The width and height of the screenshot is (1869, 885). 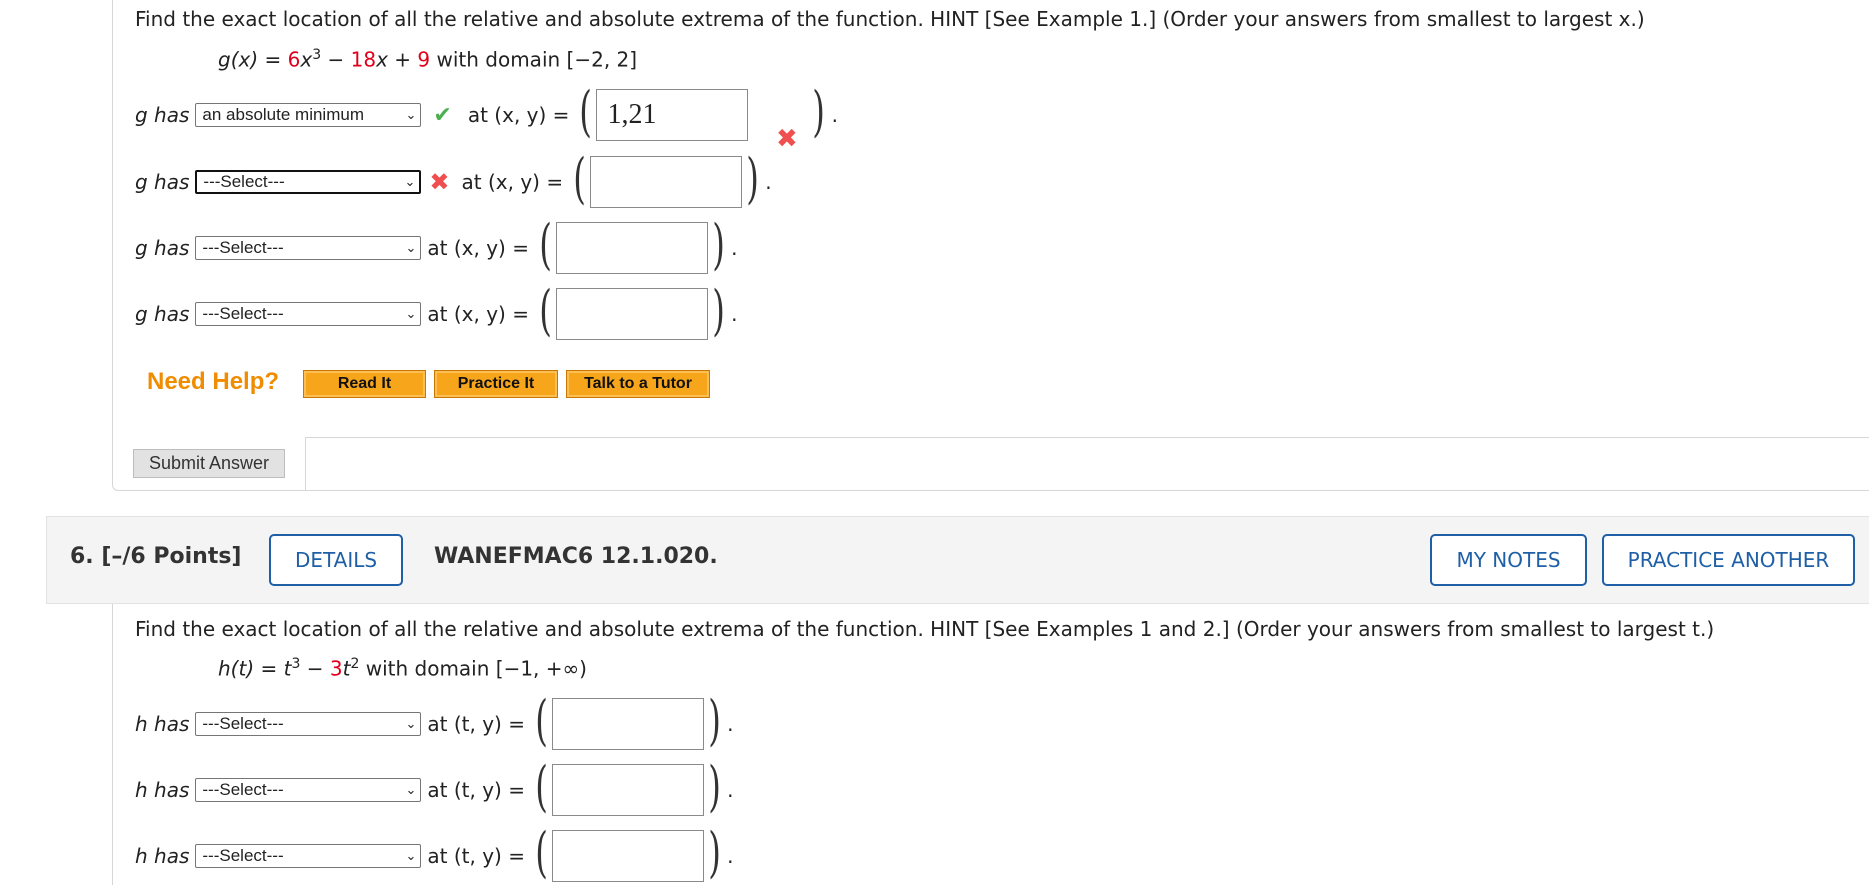 What do you see at coordinates (1728, 560) in the screenshot?
I see `practice-another-button: PRACTICE ANOTHER` at bounding box center [1728, 560].